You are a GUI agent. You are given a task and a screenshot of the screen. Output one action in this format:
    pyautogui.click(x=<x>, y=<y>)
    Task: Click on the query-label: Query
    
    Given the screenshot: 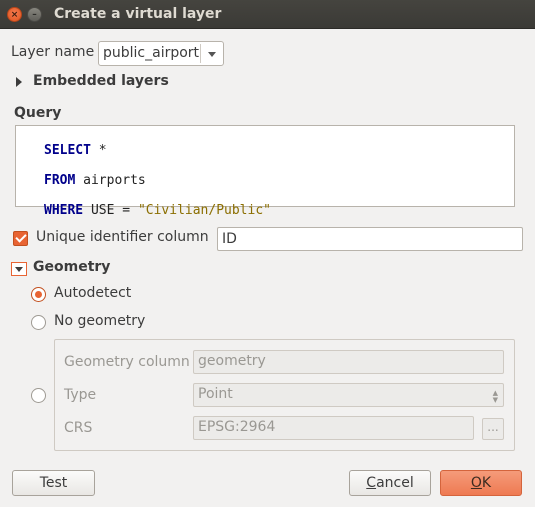 What is the action you would take?
    pyautogui.click(x=38, y=113)
    